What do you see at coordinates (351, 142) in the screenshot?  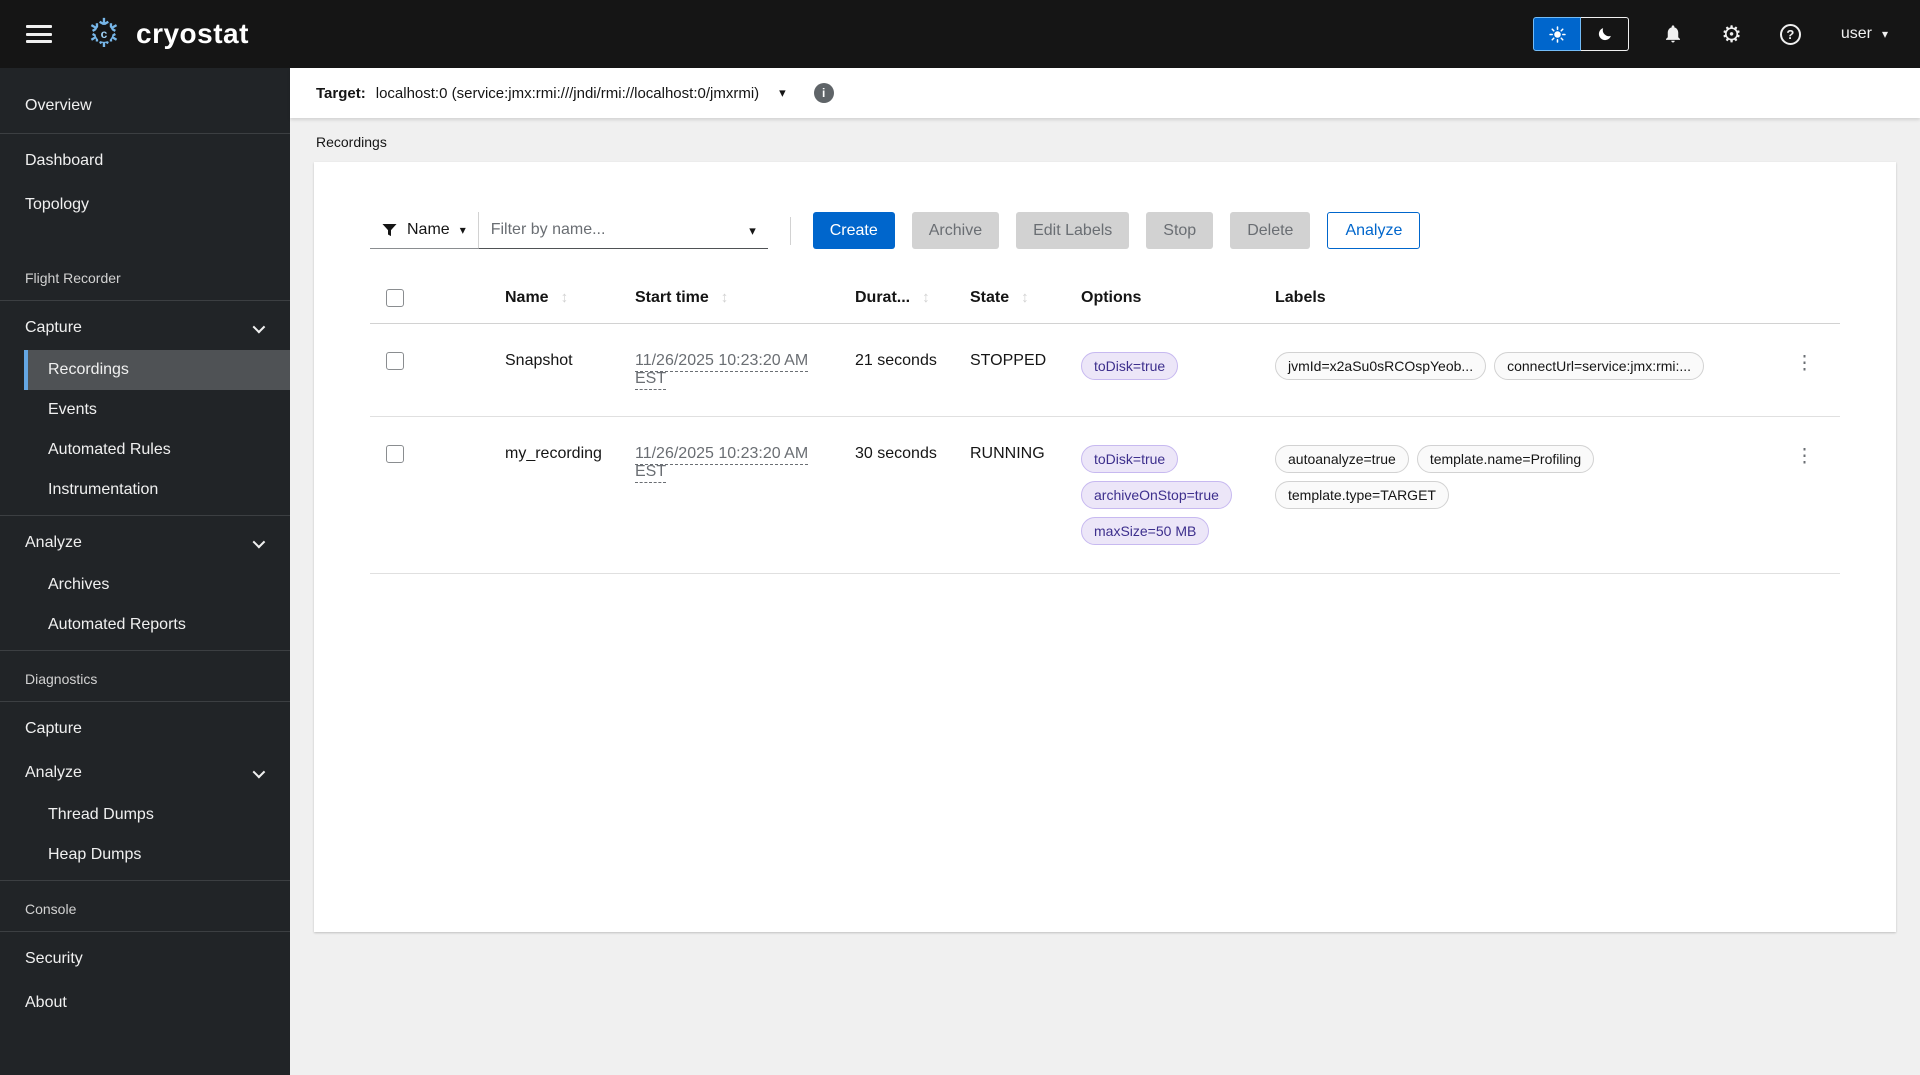 I see `breadcrumb: Recordings` at bounding box center [351, 142].